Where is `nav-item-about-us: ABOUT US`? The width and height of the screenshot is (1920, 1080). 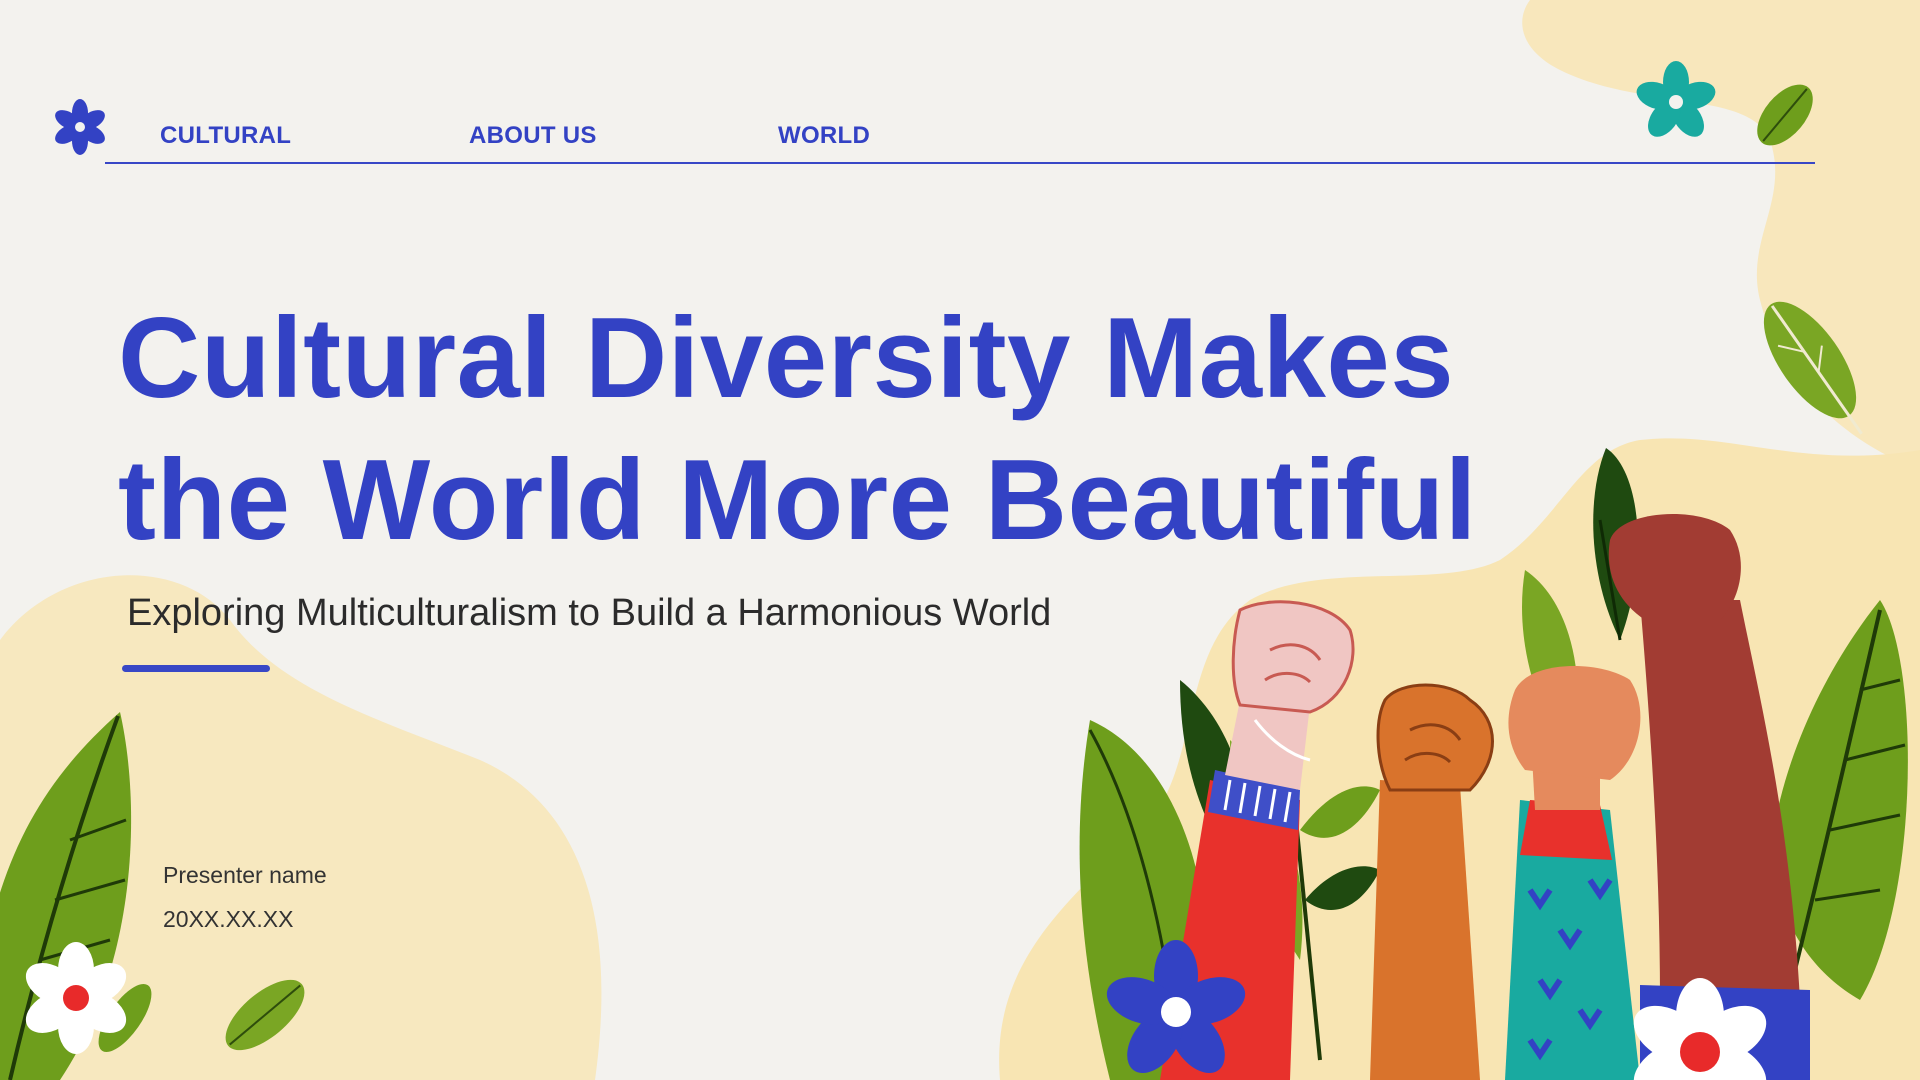 nav-item-about-us: ABOUT US is located at coordinates (533, 136).